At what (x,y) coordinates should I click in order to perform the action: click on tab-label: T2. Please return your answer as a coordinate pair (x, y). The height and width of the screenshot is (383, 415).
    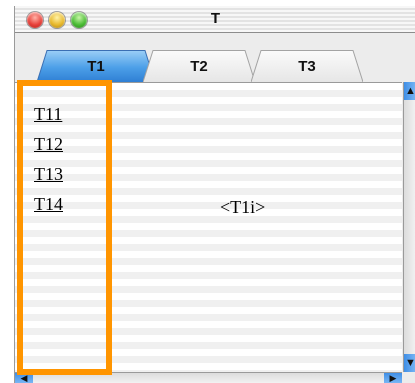
    Looking at the image, I should click on (199, 66).